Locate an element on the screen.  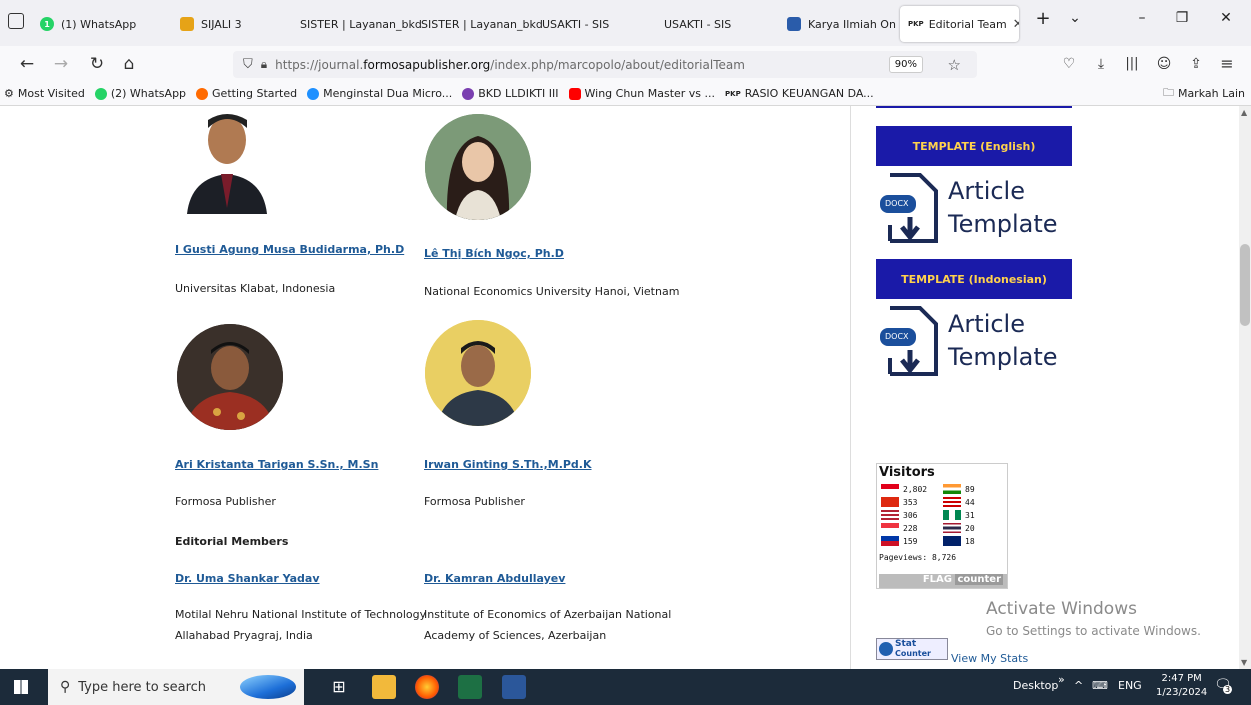
person-name-3: Ari Kristanta Tarigan S.Sn., M.Sn is located at coordinates (276, 464).